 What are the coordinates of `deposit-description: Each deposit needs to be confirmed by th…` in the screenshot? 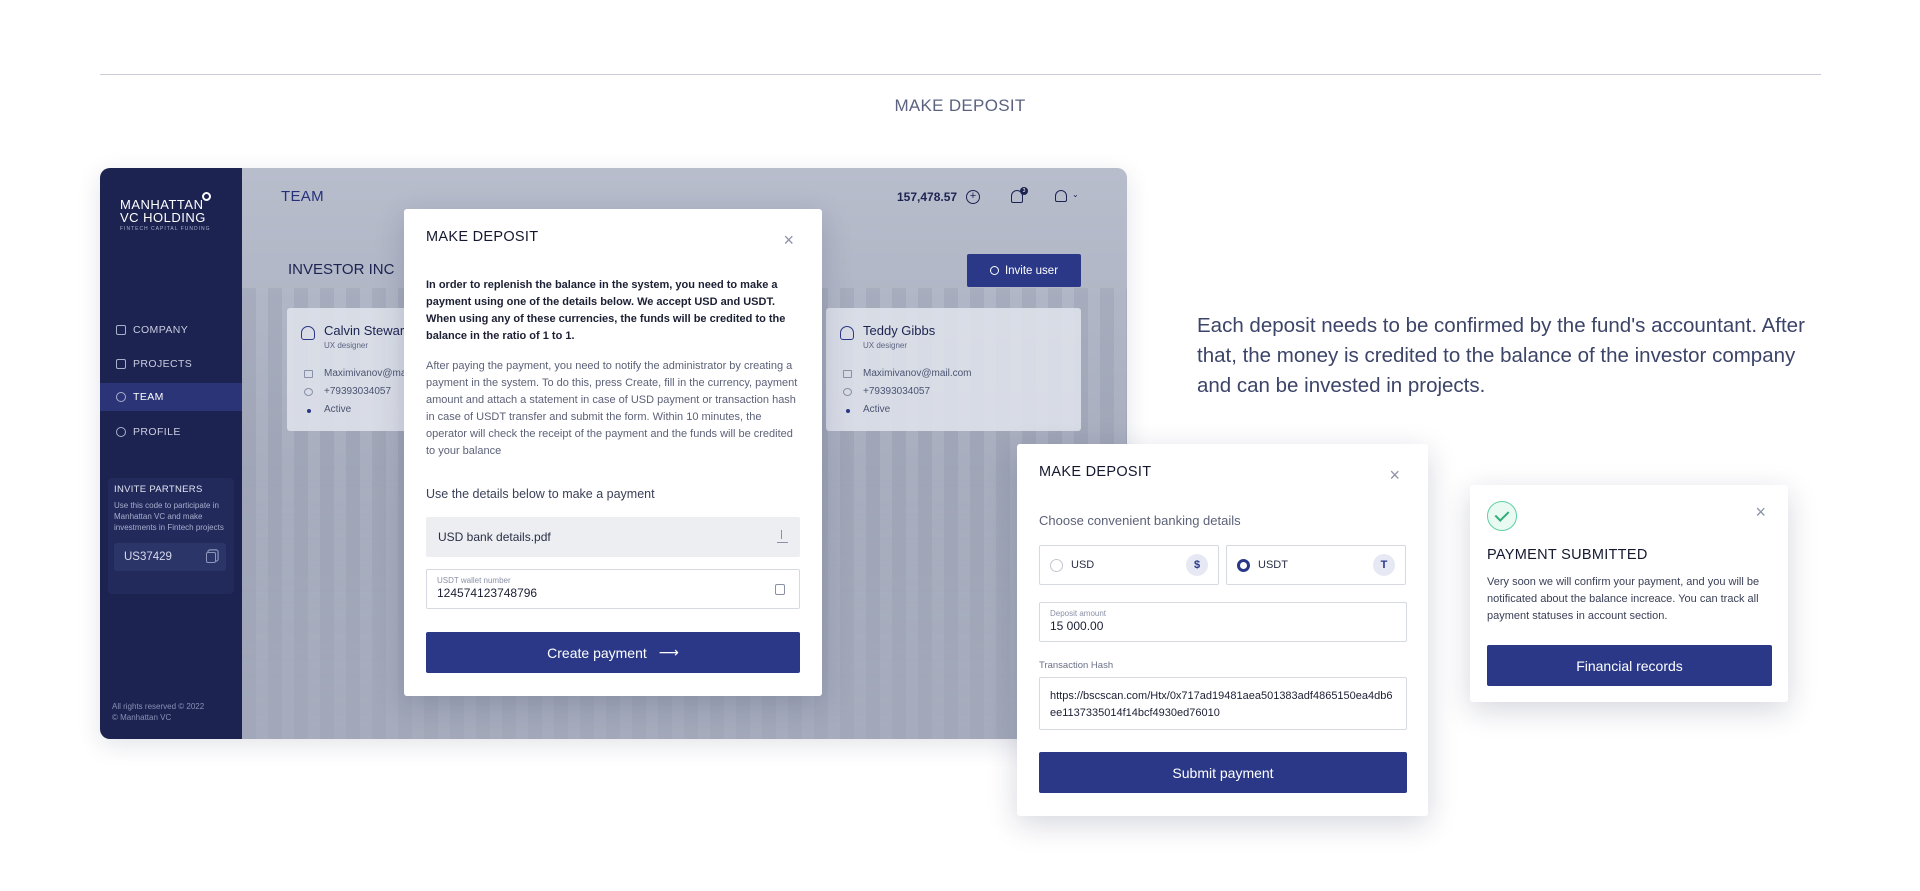 It's located at (1501, 355).